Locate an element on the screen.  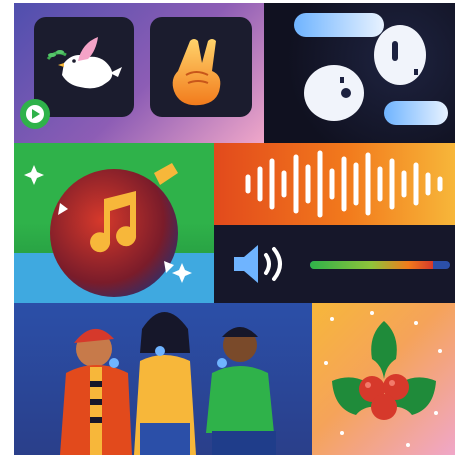
holly-tile is located at coordinates (383, 379).